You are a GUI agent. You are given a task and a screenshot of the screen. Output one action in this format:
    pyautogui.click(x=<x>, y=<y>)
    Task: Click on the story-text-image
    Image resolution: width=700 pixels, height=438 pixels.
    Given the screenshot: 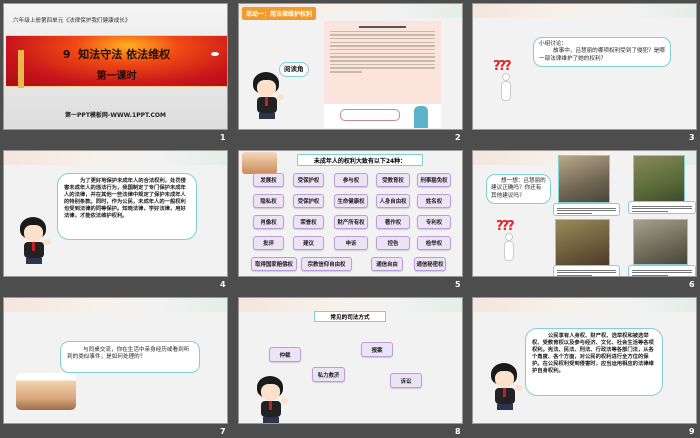 What is the action you would take?
    pyautogui.click(x=382, y=62)
    